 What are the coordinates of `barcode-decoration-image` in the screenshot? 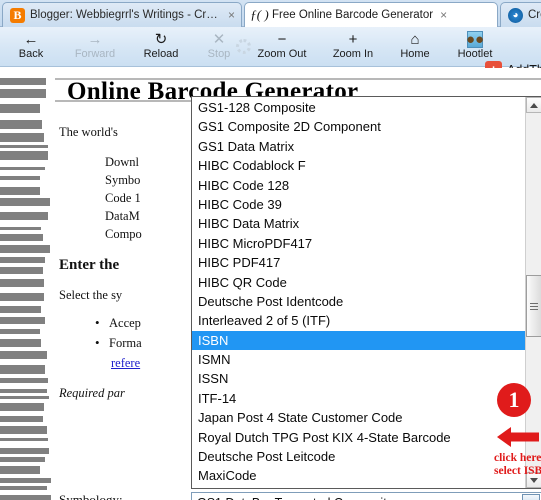 It's located at (26, 289).